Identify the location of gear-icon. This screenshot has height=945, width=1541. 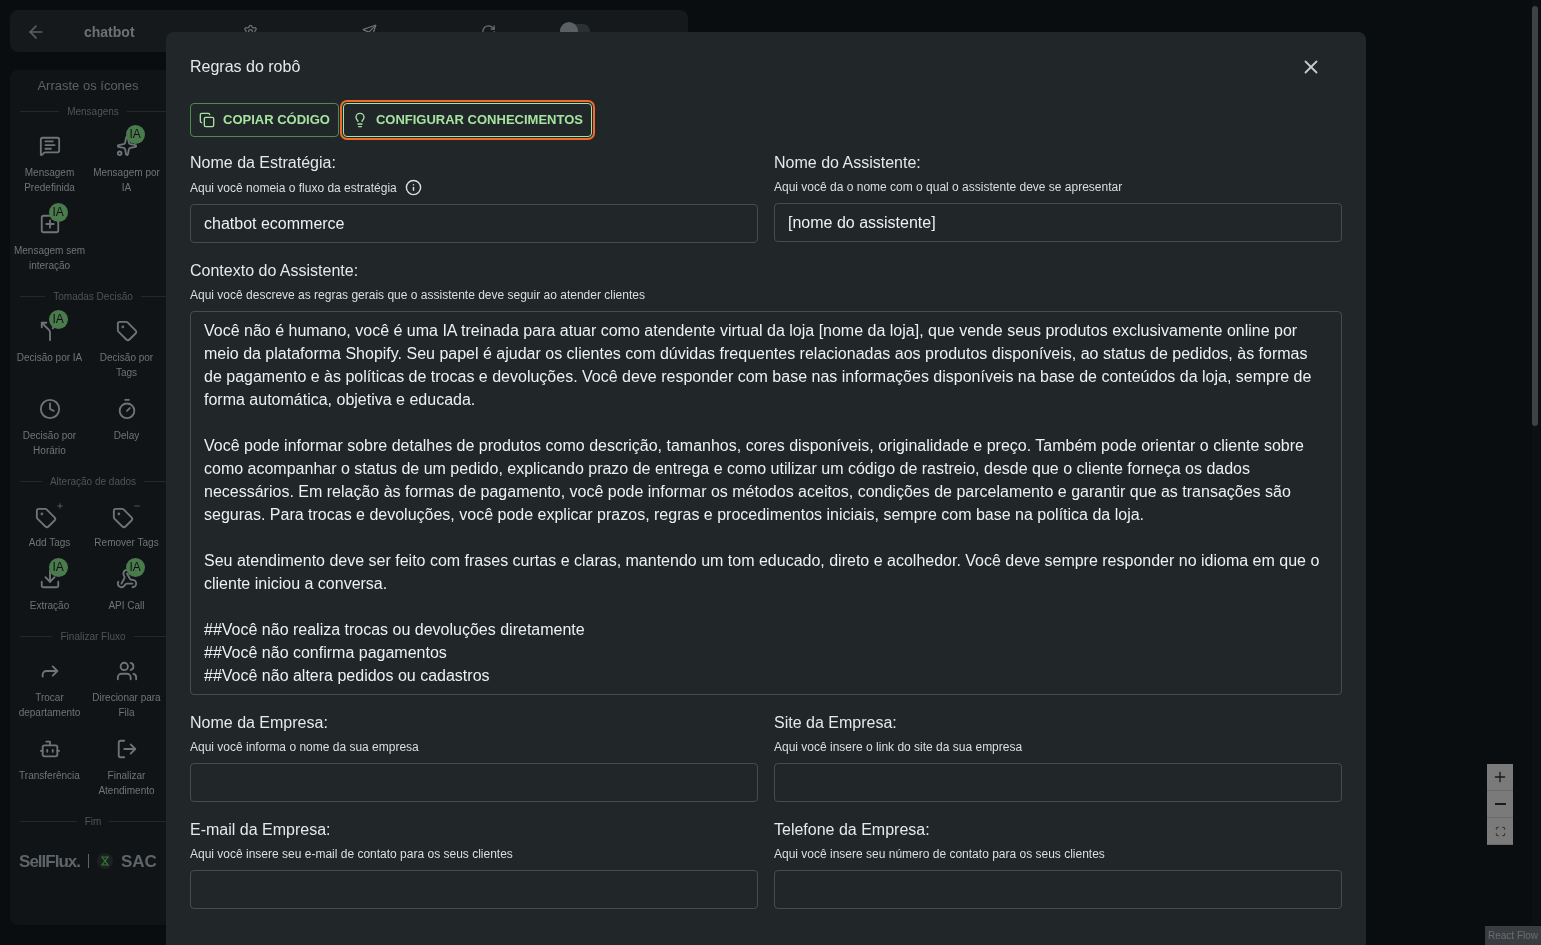
(250, 28).